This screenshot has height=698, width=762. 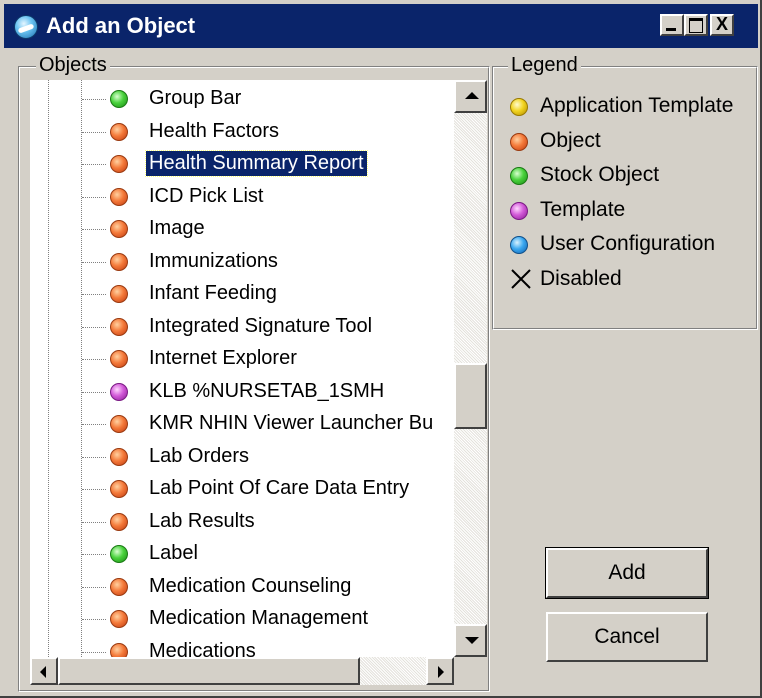 What do you see at coordinates (250, 585) in the screenshot?
I see `tree-item-label: Medication Counseling` at bounding box center [250, 585].